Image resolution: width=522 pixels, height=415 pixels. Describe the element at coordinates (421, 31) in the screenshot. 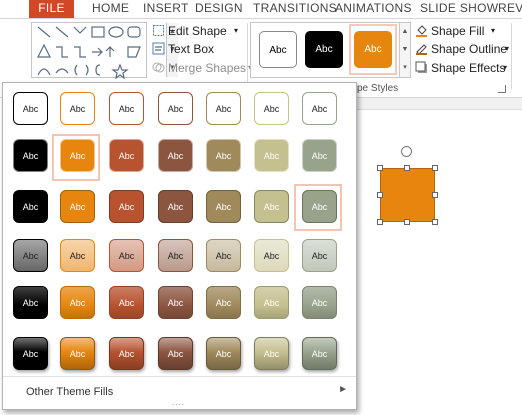

I see `paint-bucket-icon` at that location.